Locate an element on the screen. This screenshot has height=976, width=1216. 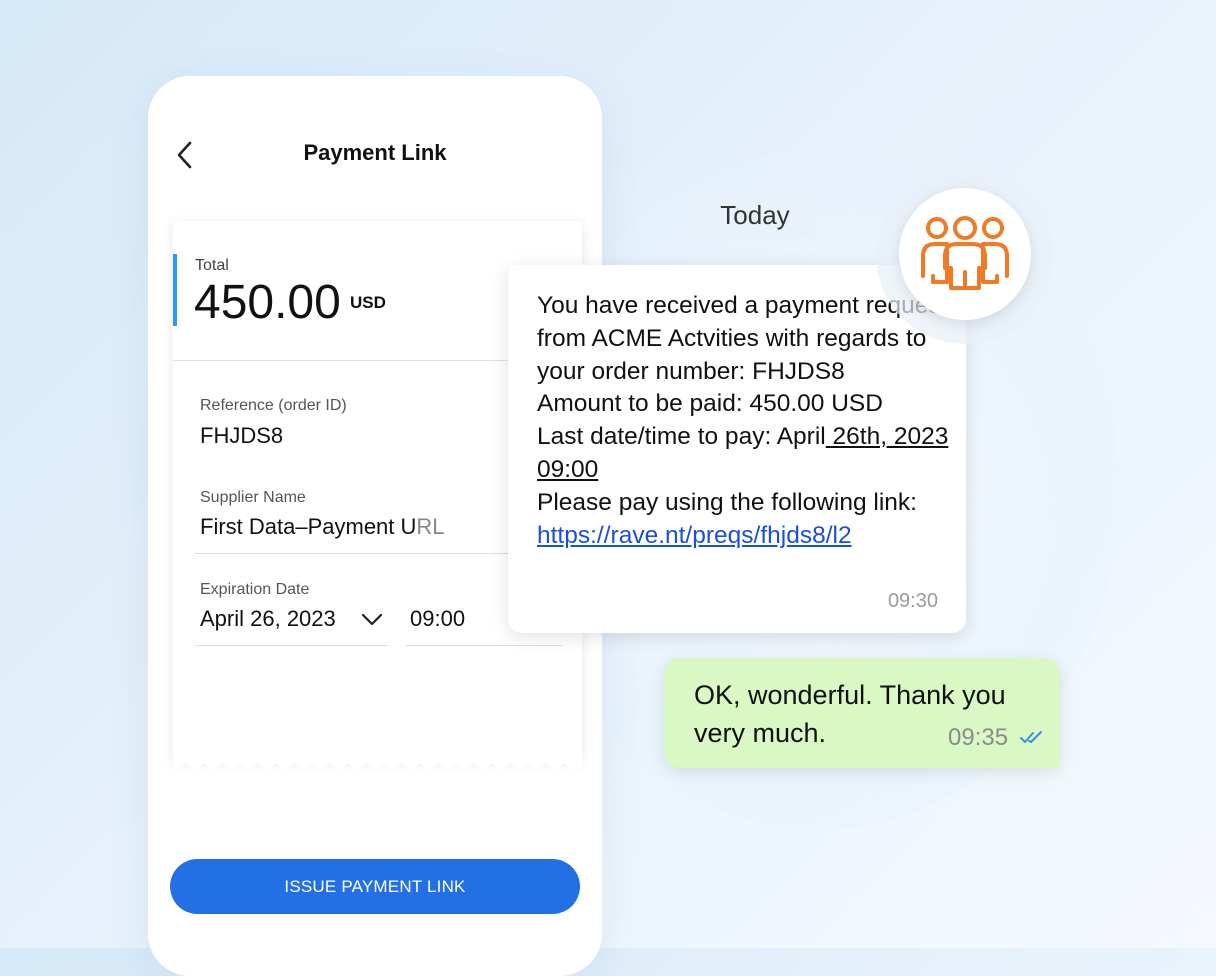
supplier-field: First Data–Payment URL is located at coordinates (322, 527).